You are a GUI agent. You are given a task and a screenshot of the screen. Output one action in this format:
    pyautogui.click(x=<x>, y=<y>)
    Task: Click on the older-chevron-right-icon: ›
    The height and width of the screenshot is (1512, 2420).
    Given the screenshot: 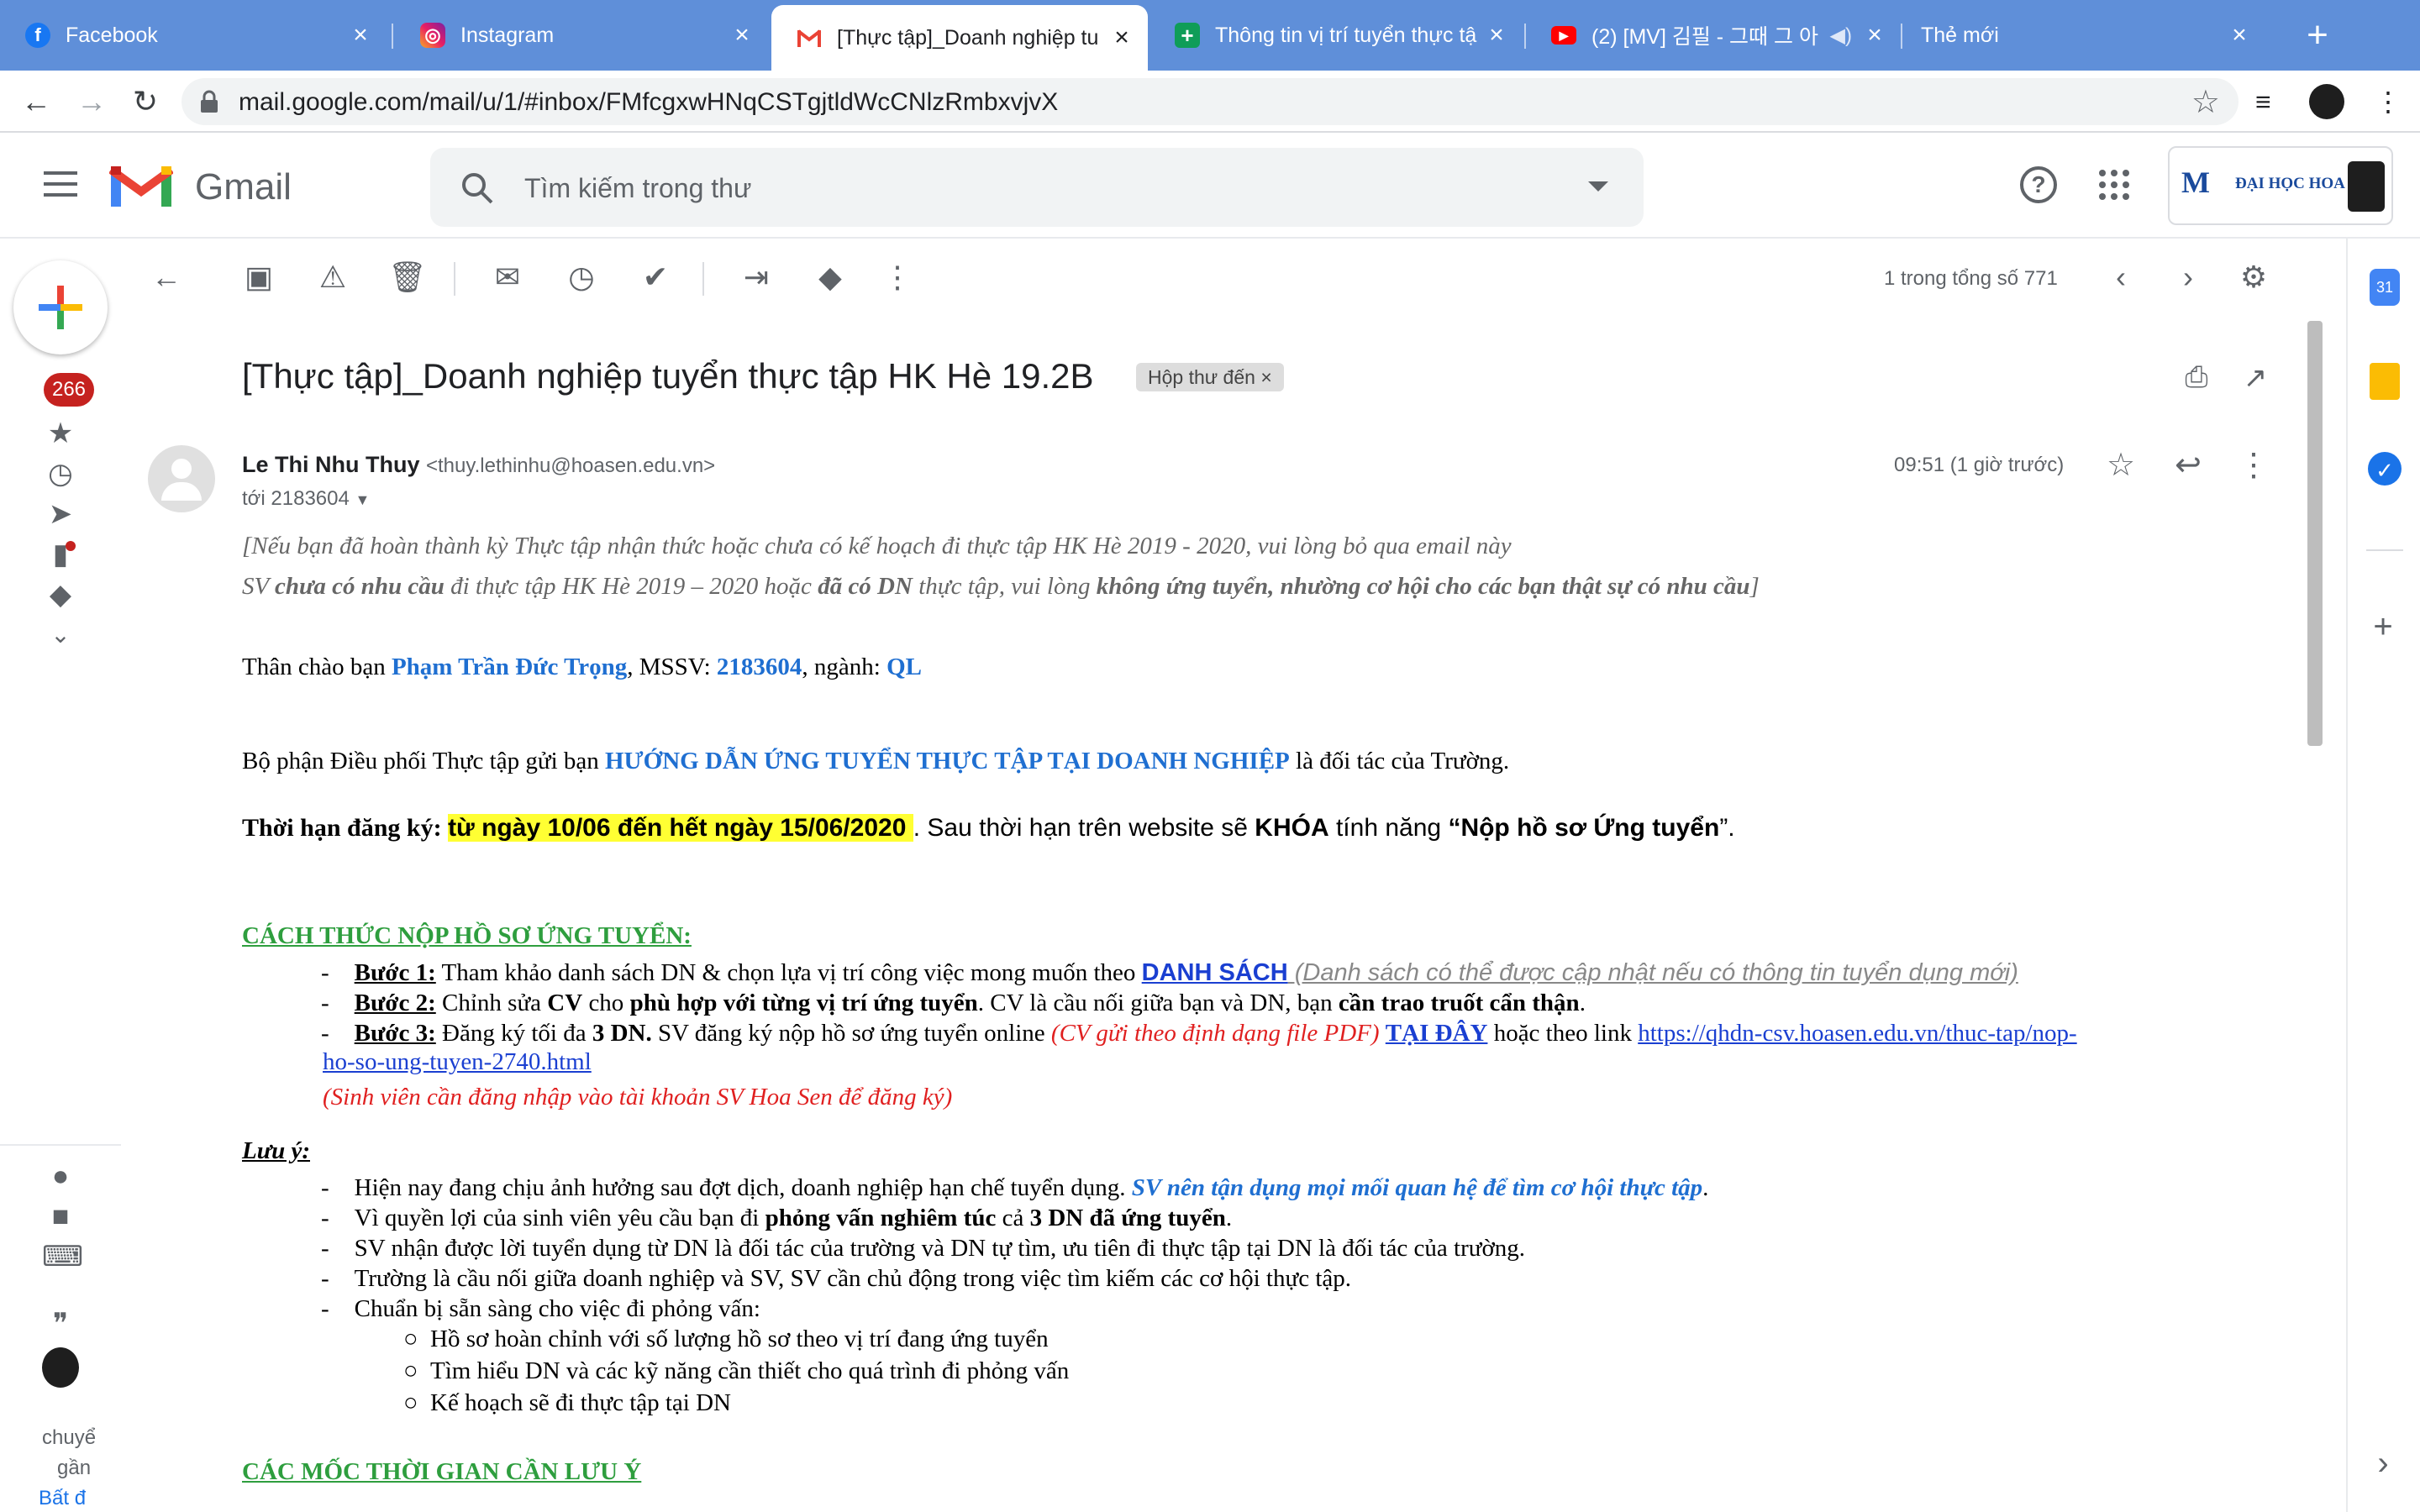 What is the action you would take?
    pyautogui.click(x=2188, y=277)
    